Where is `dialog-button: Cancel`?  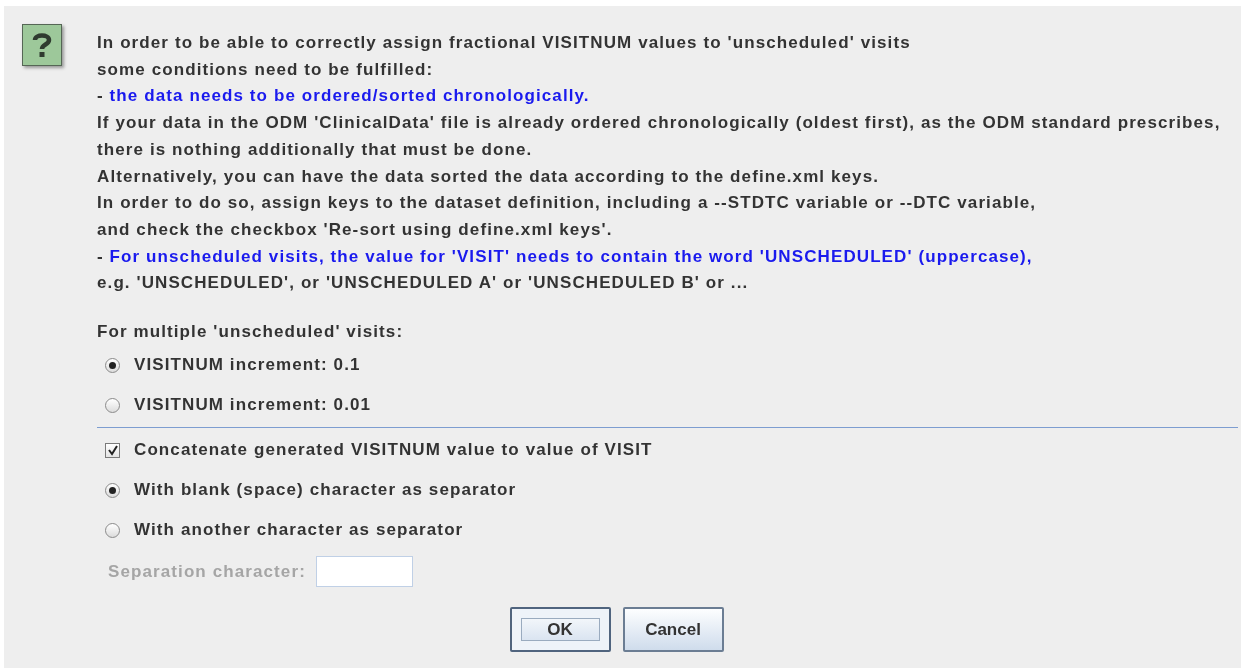 dialog-button: Cancel is located at coordinates (673, 630).